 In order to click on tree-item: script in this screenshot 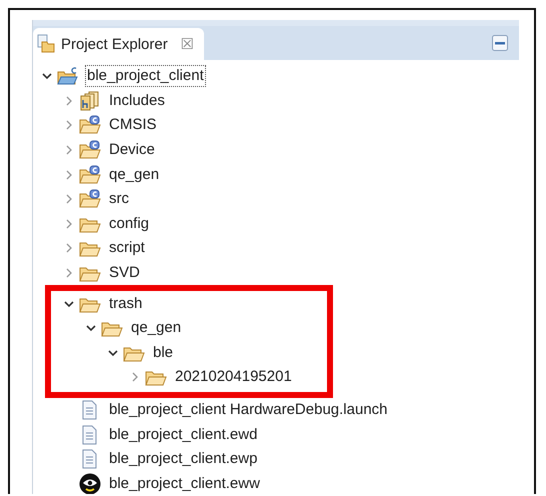, I will do `click(127, 248)`.